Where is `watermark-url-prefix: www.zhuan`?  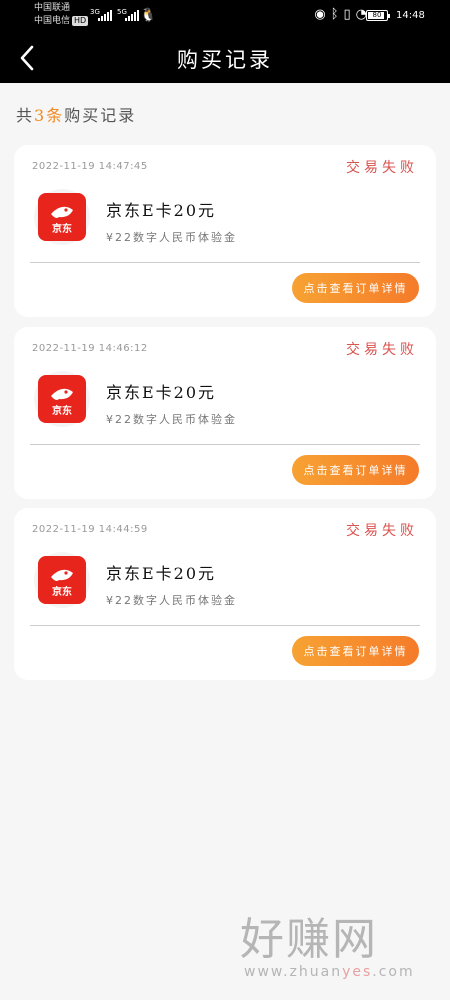 watermark-url-prefix: www.zhuan is located at coordinates (293, 972).